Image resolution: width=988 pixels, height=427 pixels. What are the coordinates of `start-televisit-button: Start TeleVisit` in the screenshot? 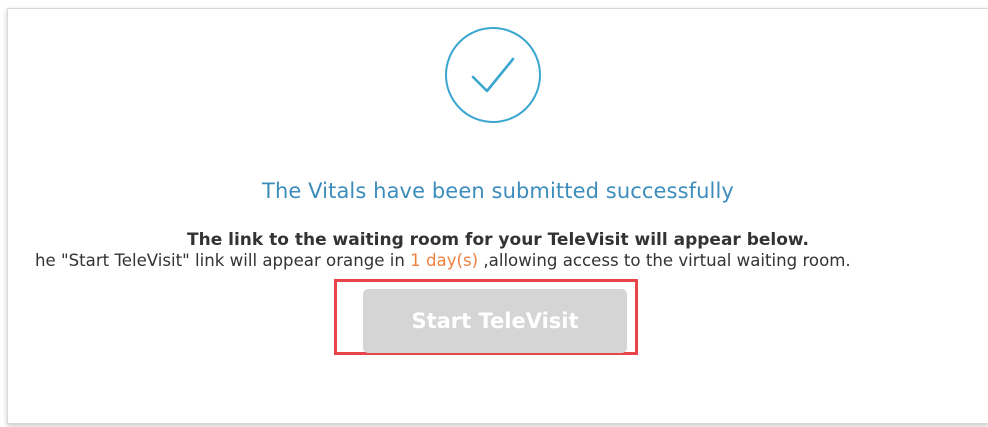 It's located at (495, 321).